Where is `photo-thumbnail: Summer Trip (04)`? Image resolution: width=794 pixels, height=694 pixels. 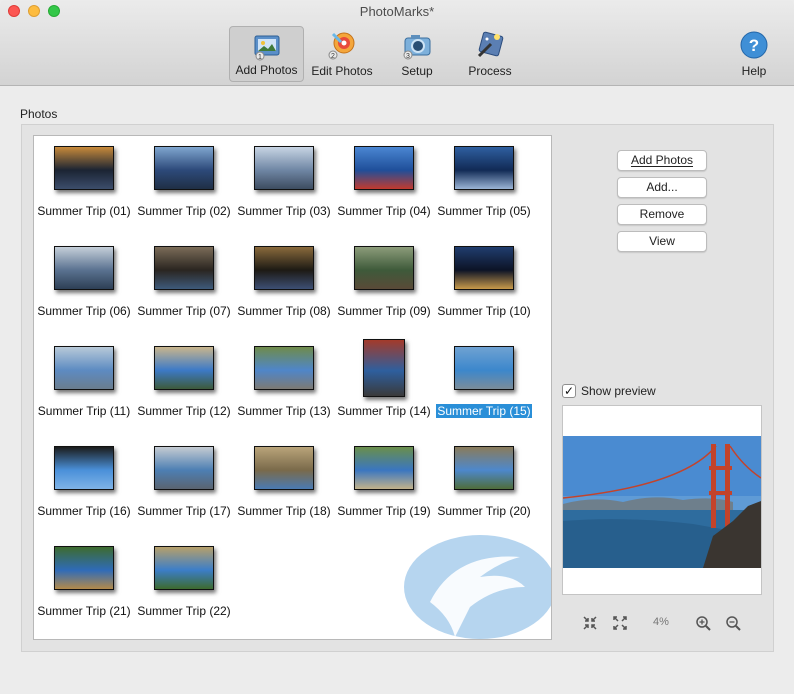
photo-thumbnail: Summer Trip (04) is located at coordinates (384, 182).